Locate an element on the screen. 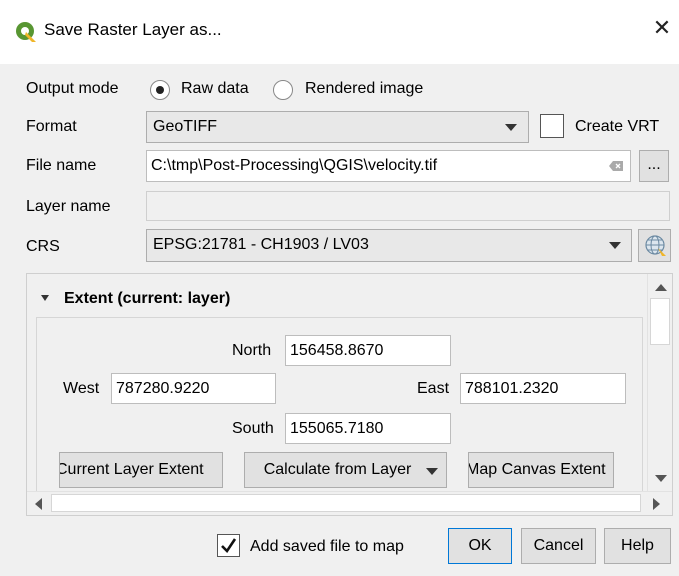  crs-label: CRS is located at coordinates (43, 246).